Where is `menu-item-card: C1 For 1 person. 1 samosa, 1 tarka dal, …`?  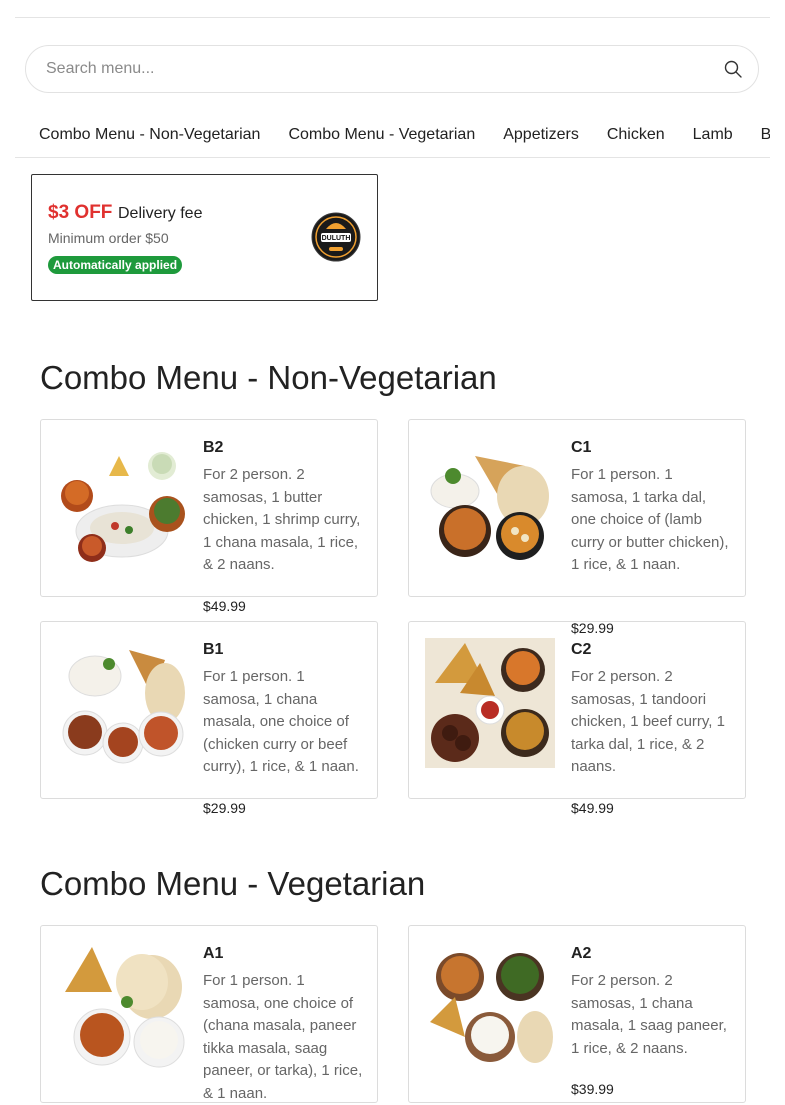 menu-item-card: C1 For 1 person. 1 samosa, 1 tarka dal, … is located at coordinates (577, 527).